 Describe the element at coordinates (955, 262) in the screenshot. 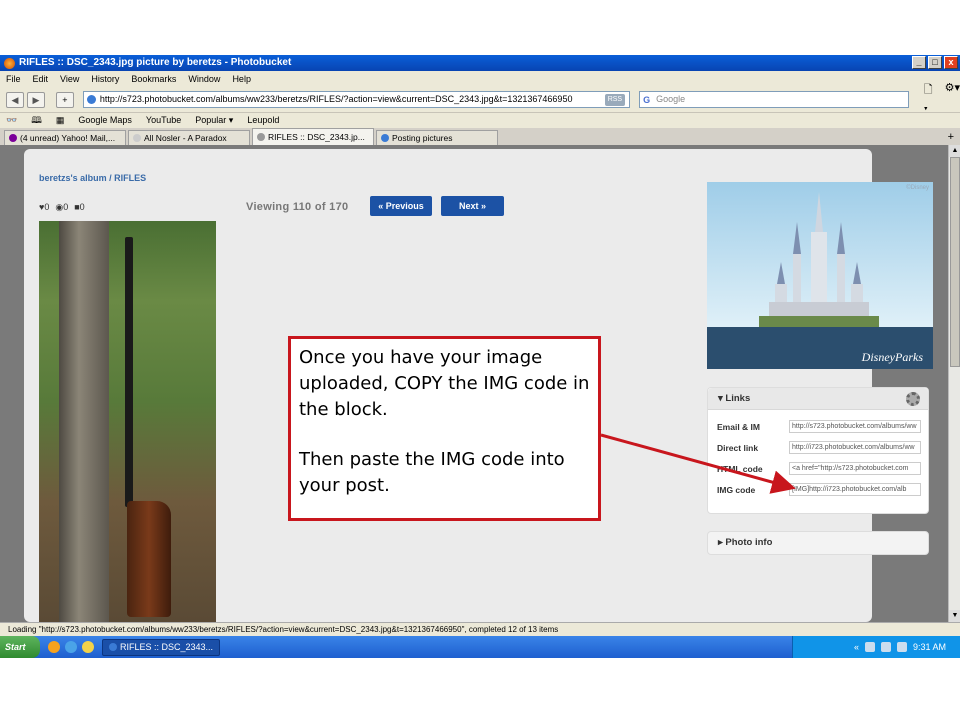

I see `scroll-thumb` at that location.